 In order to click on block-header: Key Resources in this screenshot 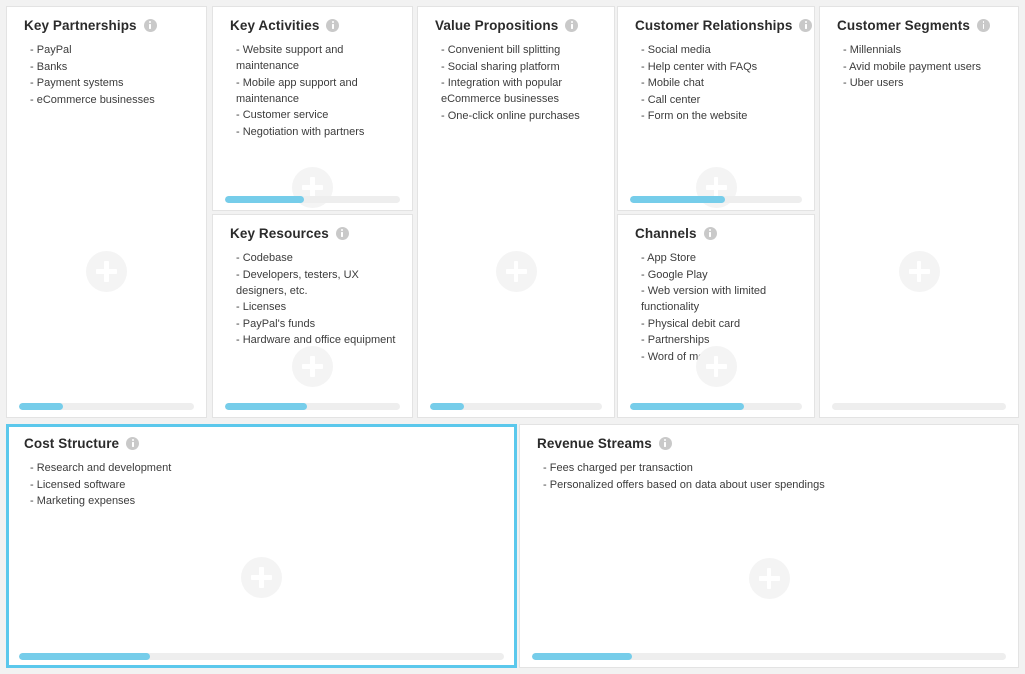, I will do `click(315, 233)`.